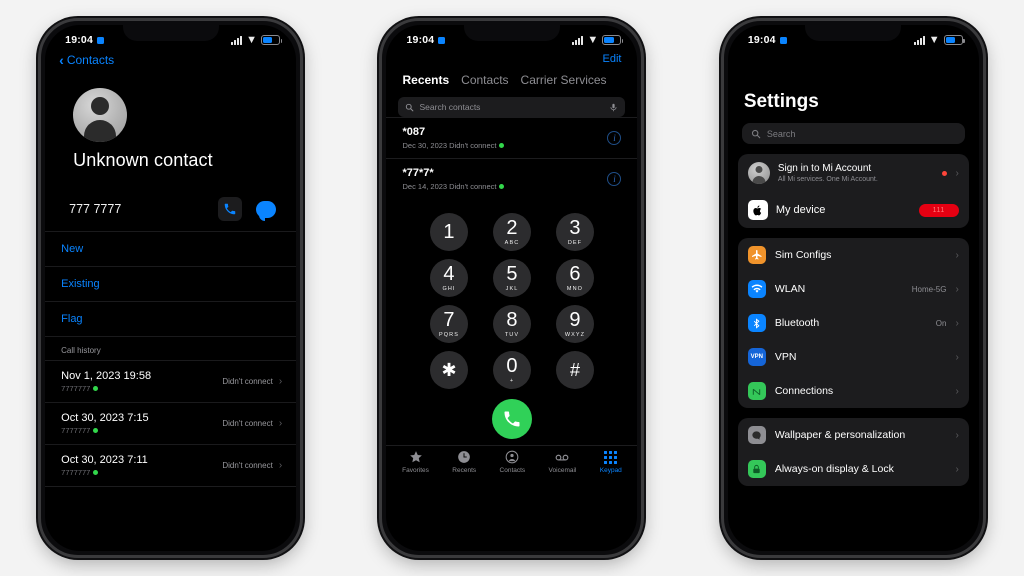 The width and height of the screenshot is (1024, 576). What do you see at coordinates (512, 137) in the screenshot?
I see `recent-call-row: *087 Dec 30, 2023 Didn't connect i` at bounding box center [512, 137].